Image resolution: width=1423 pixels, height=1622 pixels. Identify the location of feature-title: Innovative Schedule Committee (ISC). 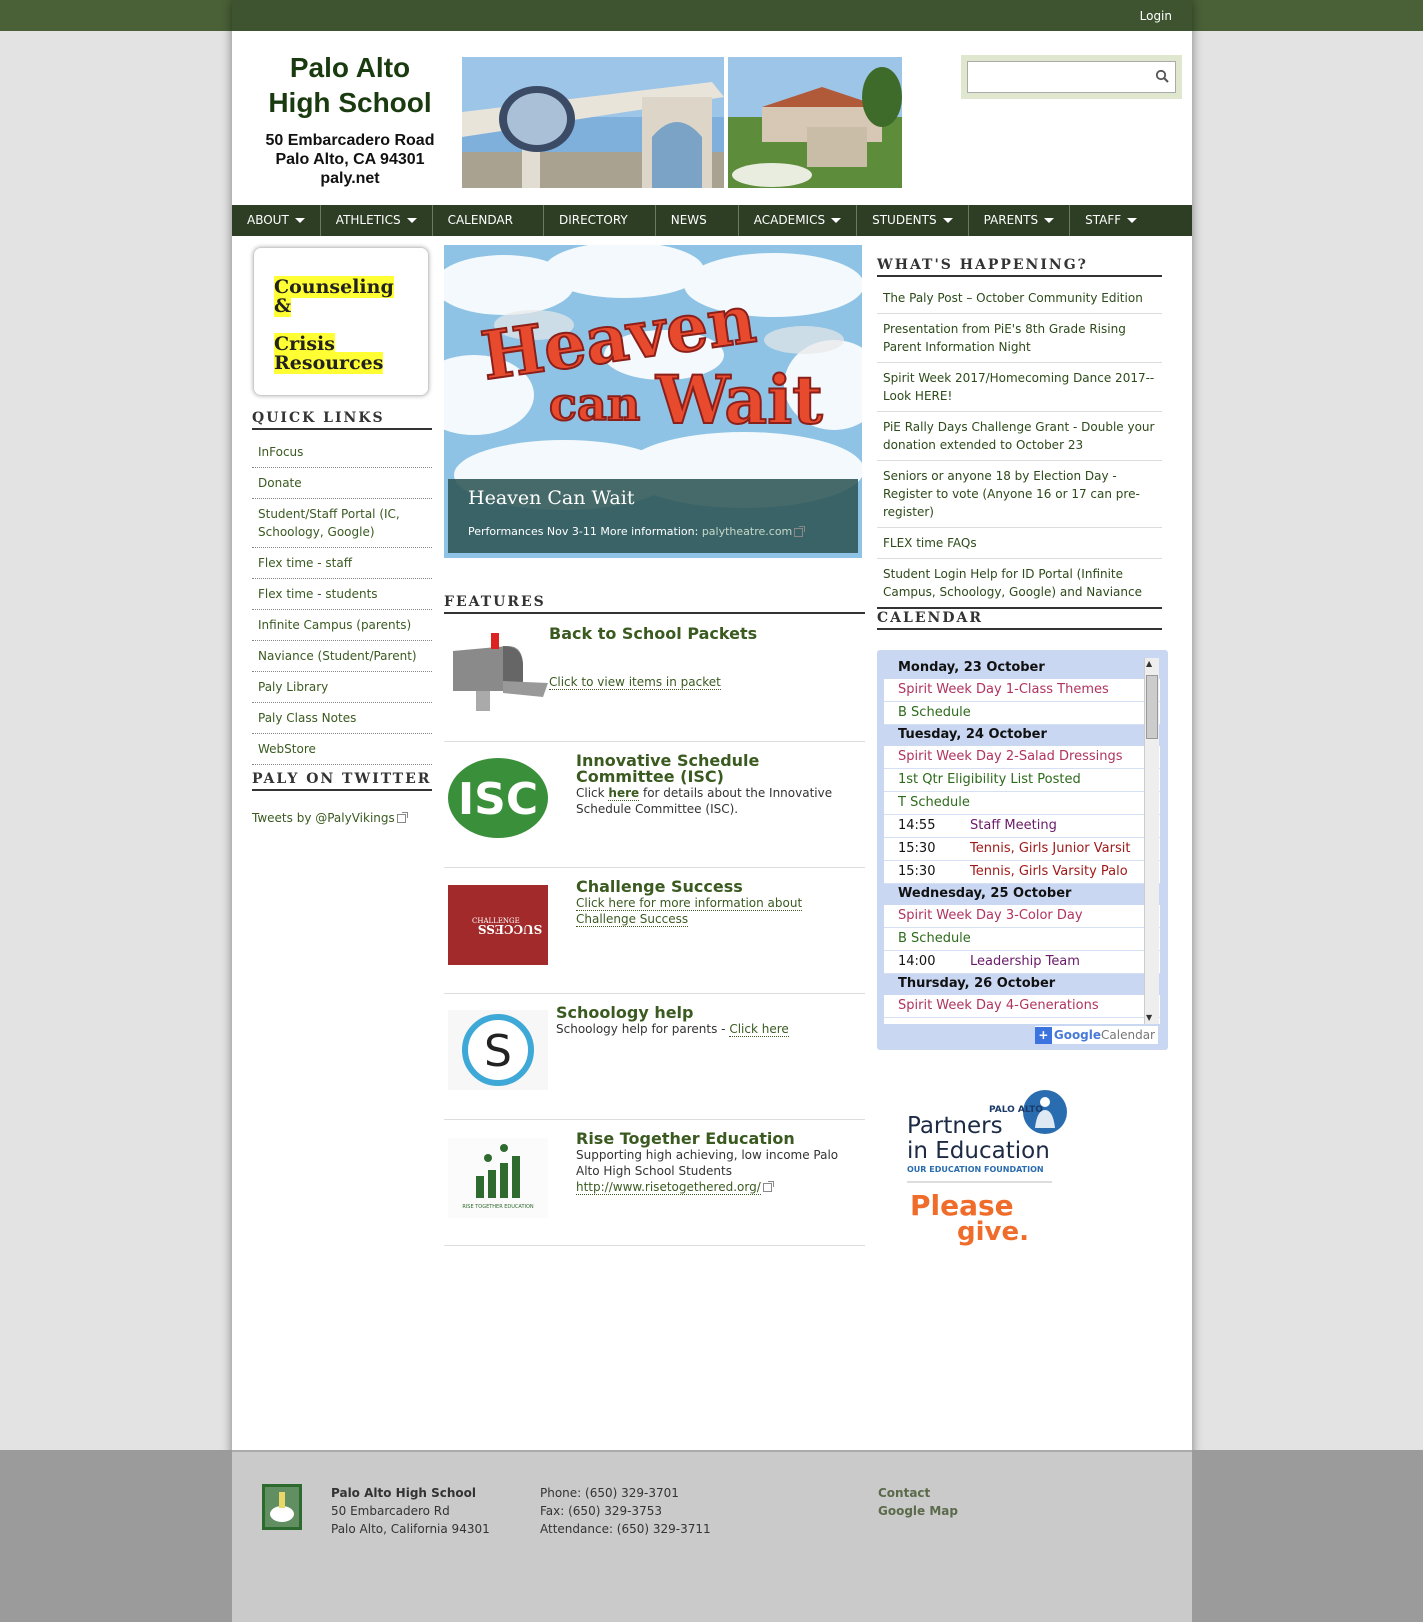
(716, 769).